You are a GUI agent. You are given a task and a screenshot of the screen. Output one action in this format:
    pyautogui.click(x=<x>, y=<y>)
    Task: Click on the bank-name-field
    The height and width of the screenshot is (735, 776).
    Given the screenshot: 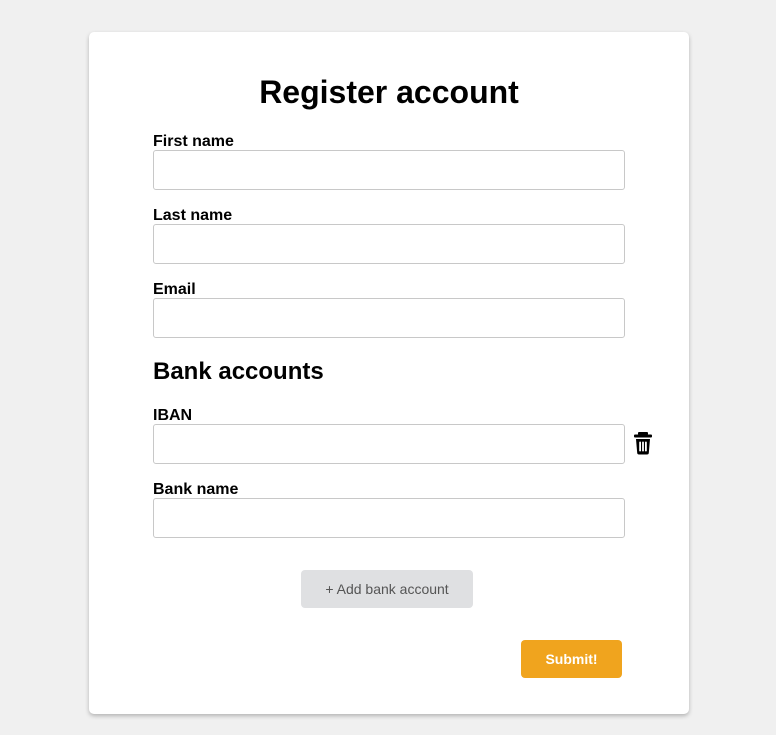 What is the action you would take?
    pyautogui.click(x=389, y=518)
    